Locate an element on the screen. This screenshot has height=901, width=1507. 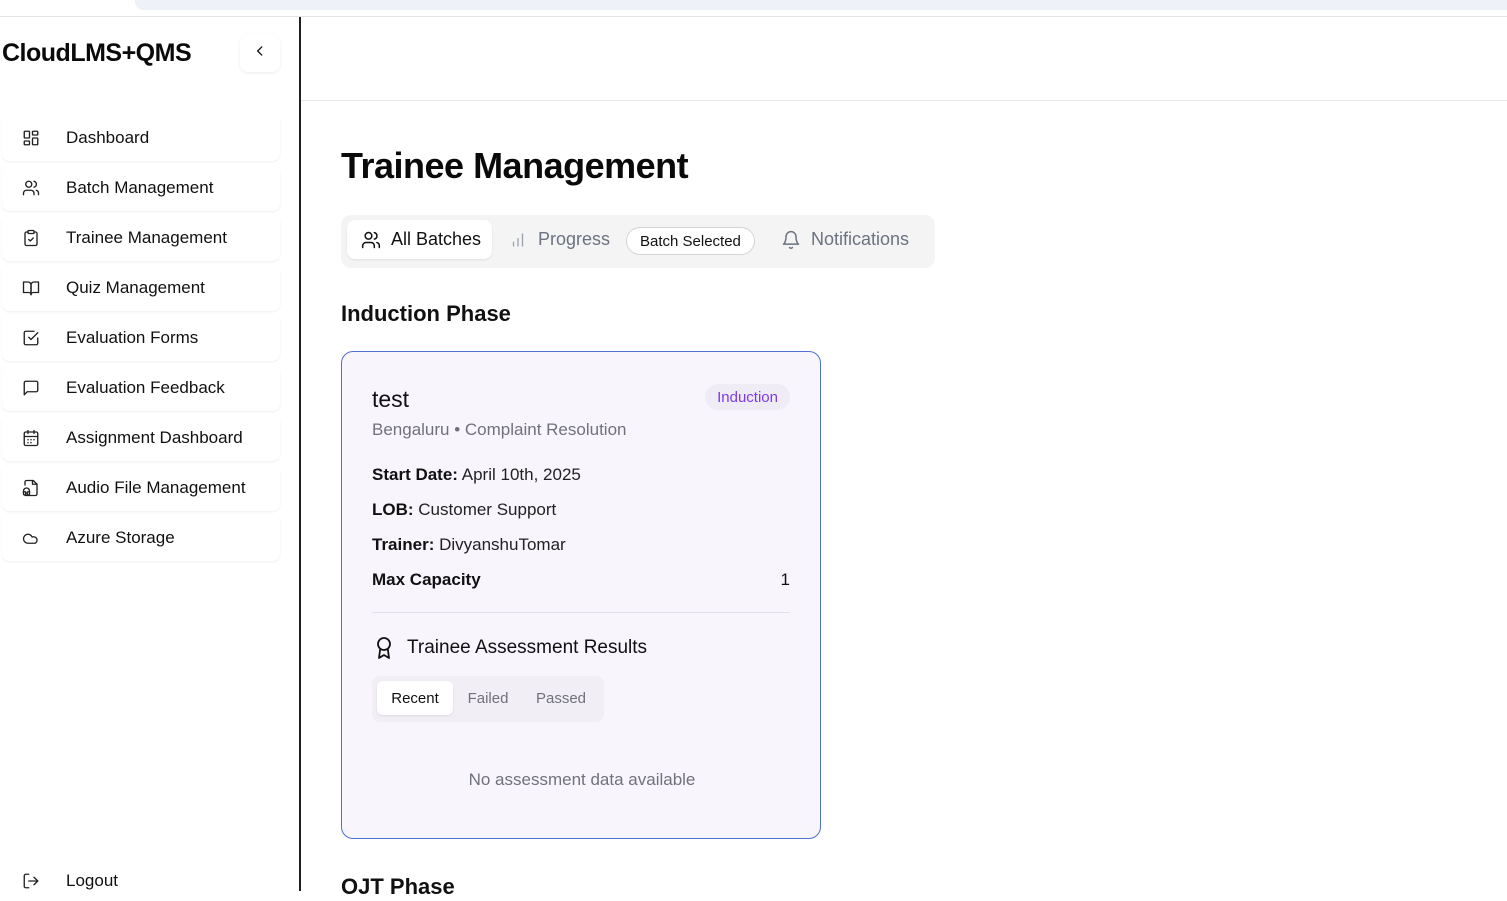
trainer-field: Trainer: DivyanshuTomar is located at coordinates (469, 545).